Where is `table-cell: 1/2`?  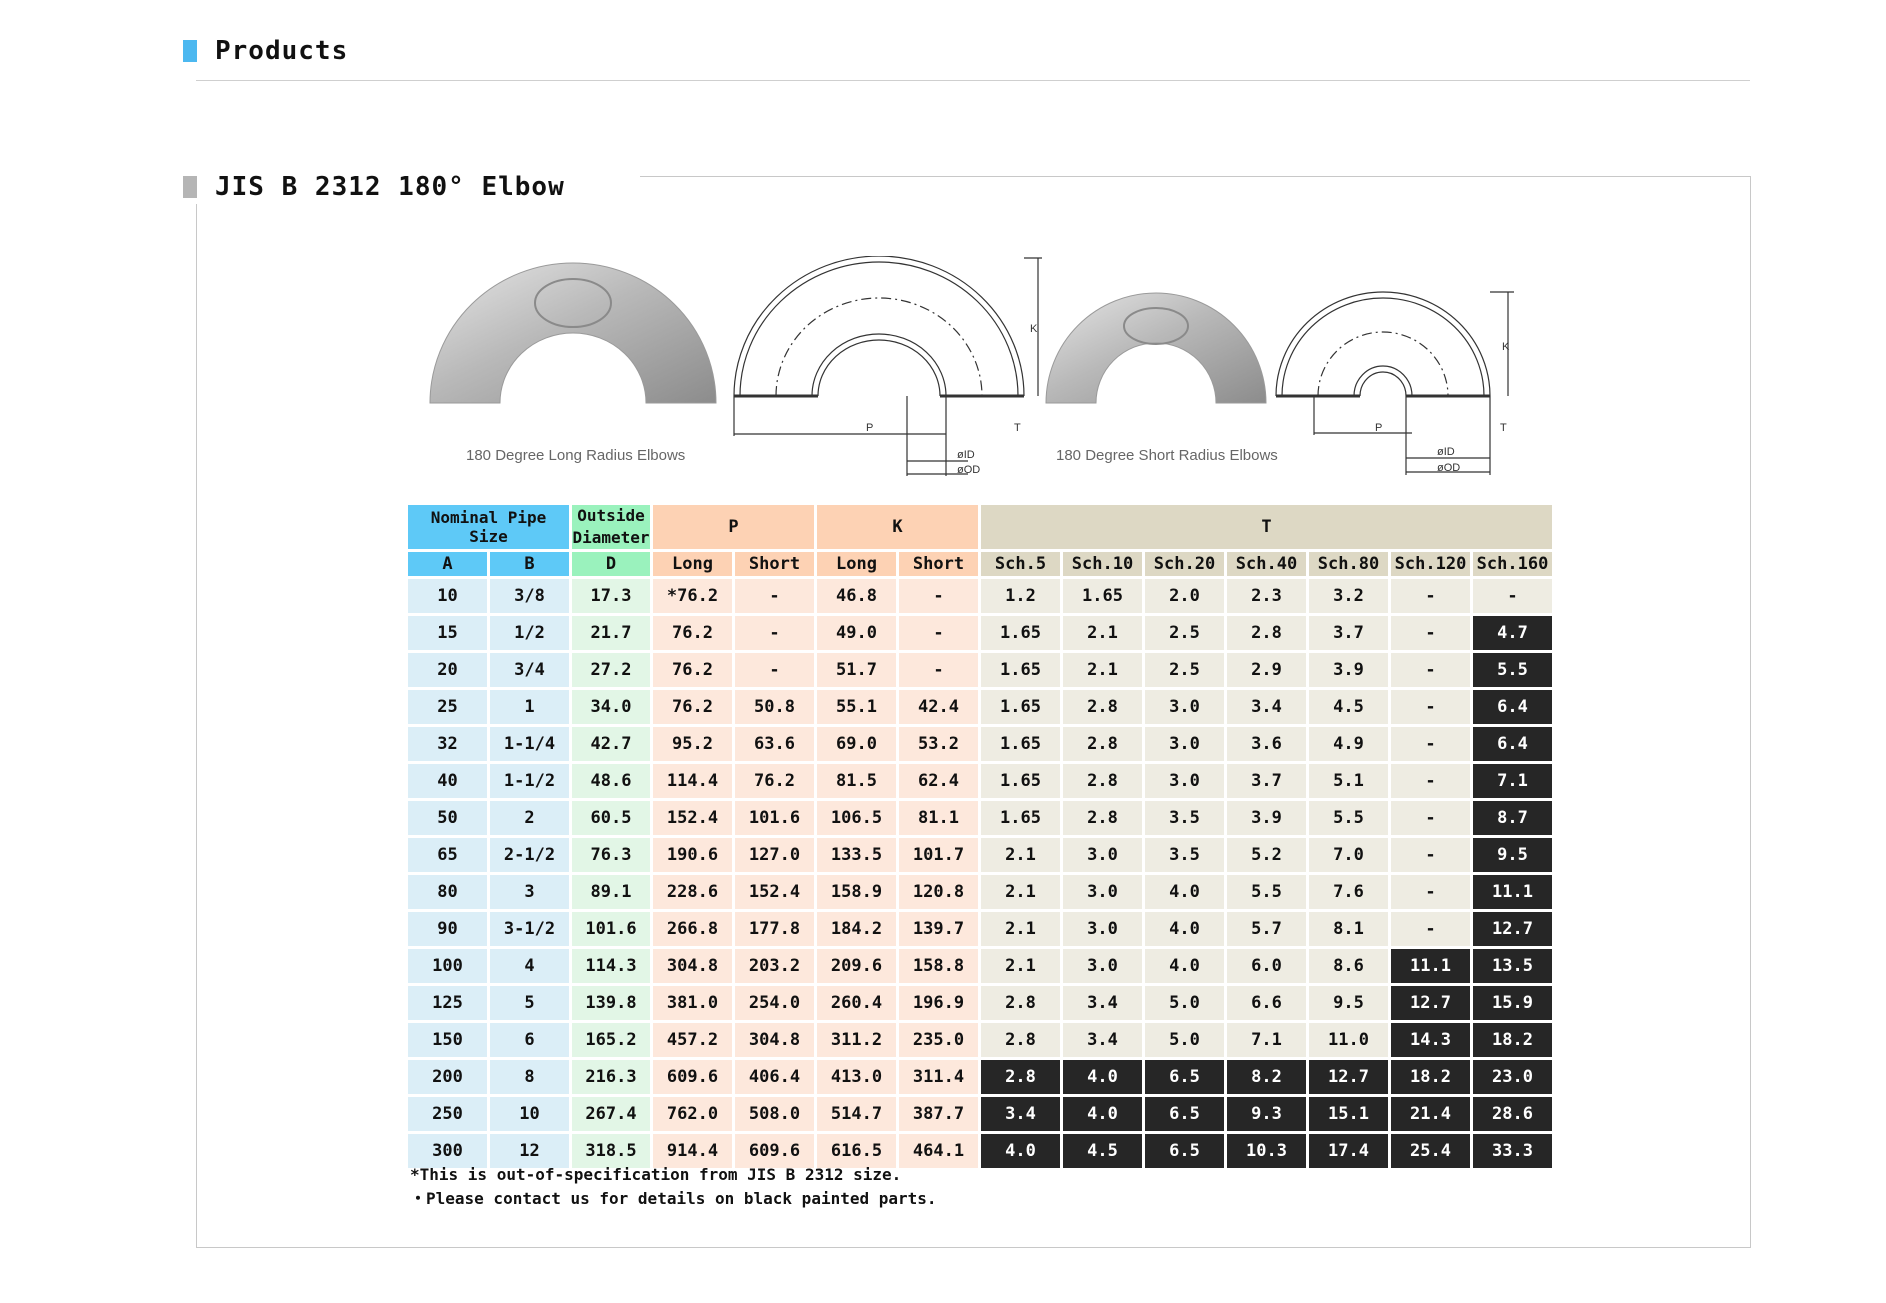 table-cell: 1/2 is located at coordinates (529, 633).